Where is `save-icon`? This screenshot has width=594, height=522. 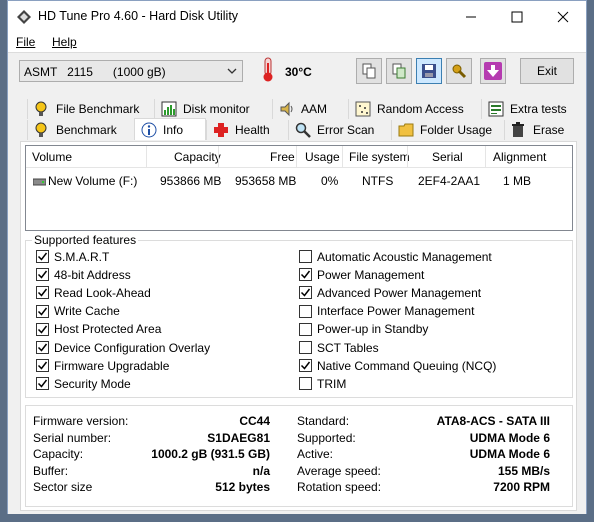
save-icon is located at coordinates (429, 71).